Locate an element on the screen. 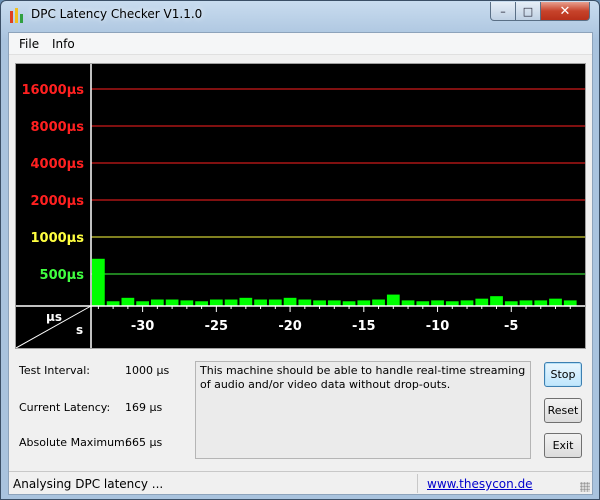 Image resolution: width=600 pixels, height=500 pixels. x-tick-label: -5 is located at coordinates (511, 326).